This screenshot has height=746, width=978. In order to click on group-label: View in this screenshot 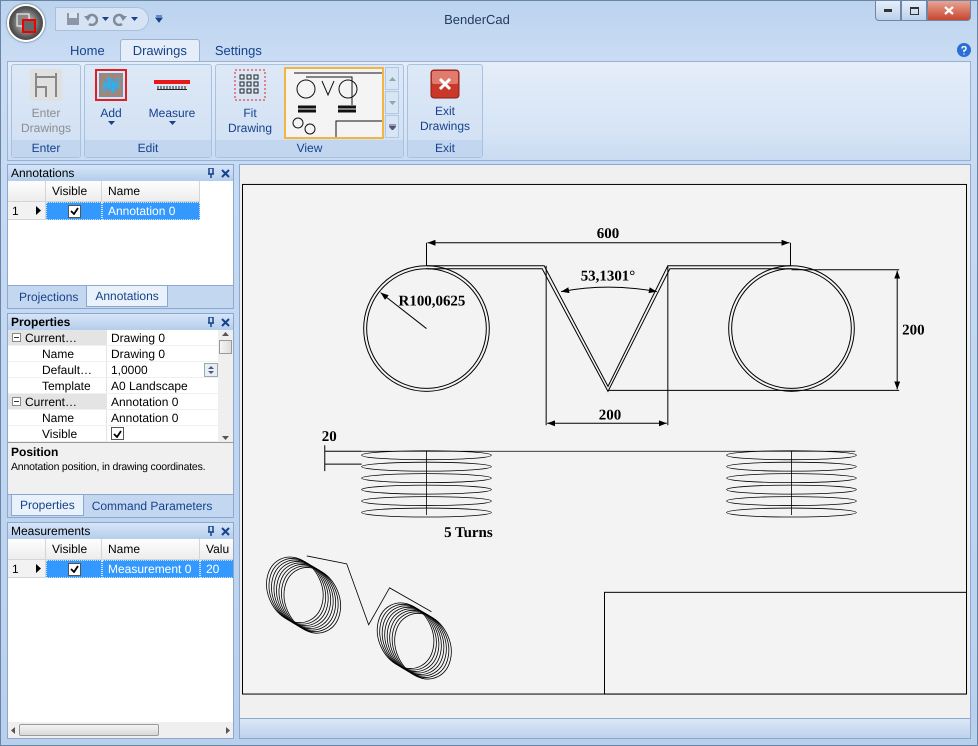, I will do `click(309, 148)`.